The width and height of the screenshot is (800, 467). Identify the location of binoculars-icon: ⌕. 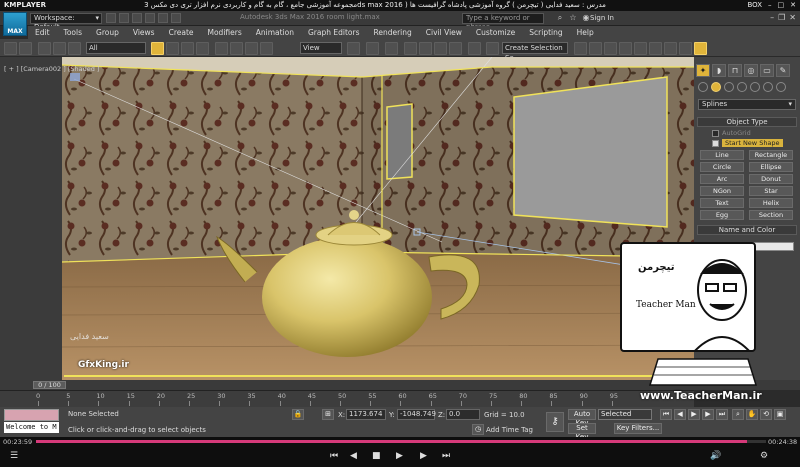
(560, 18).